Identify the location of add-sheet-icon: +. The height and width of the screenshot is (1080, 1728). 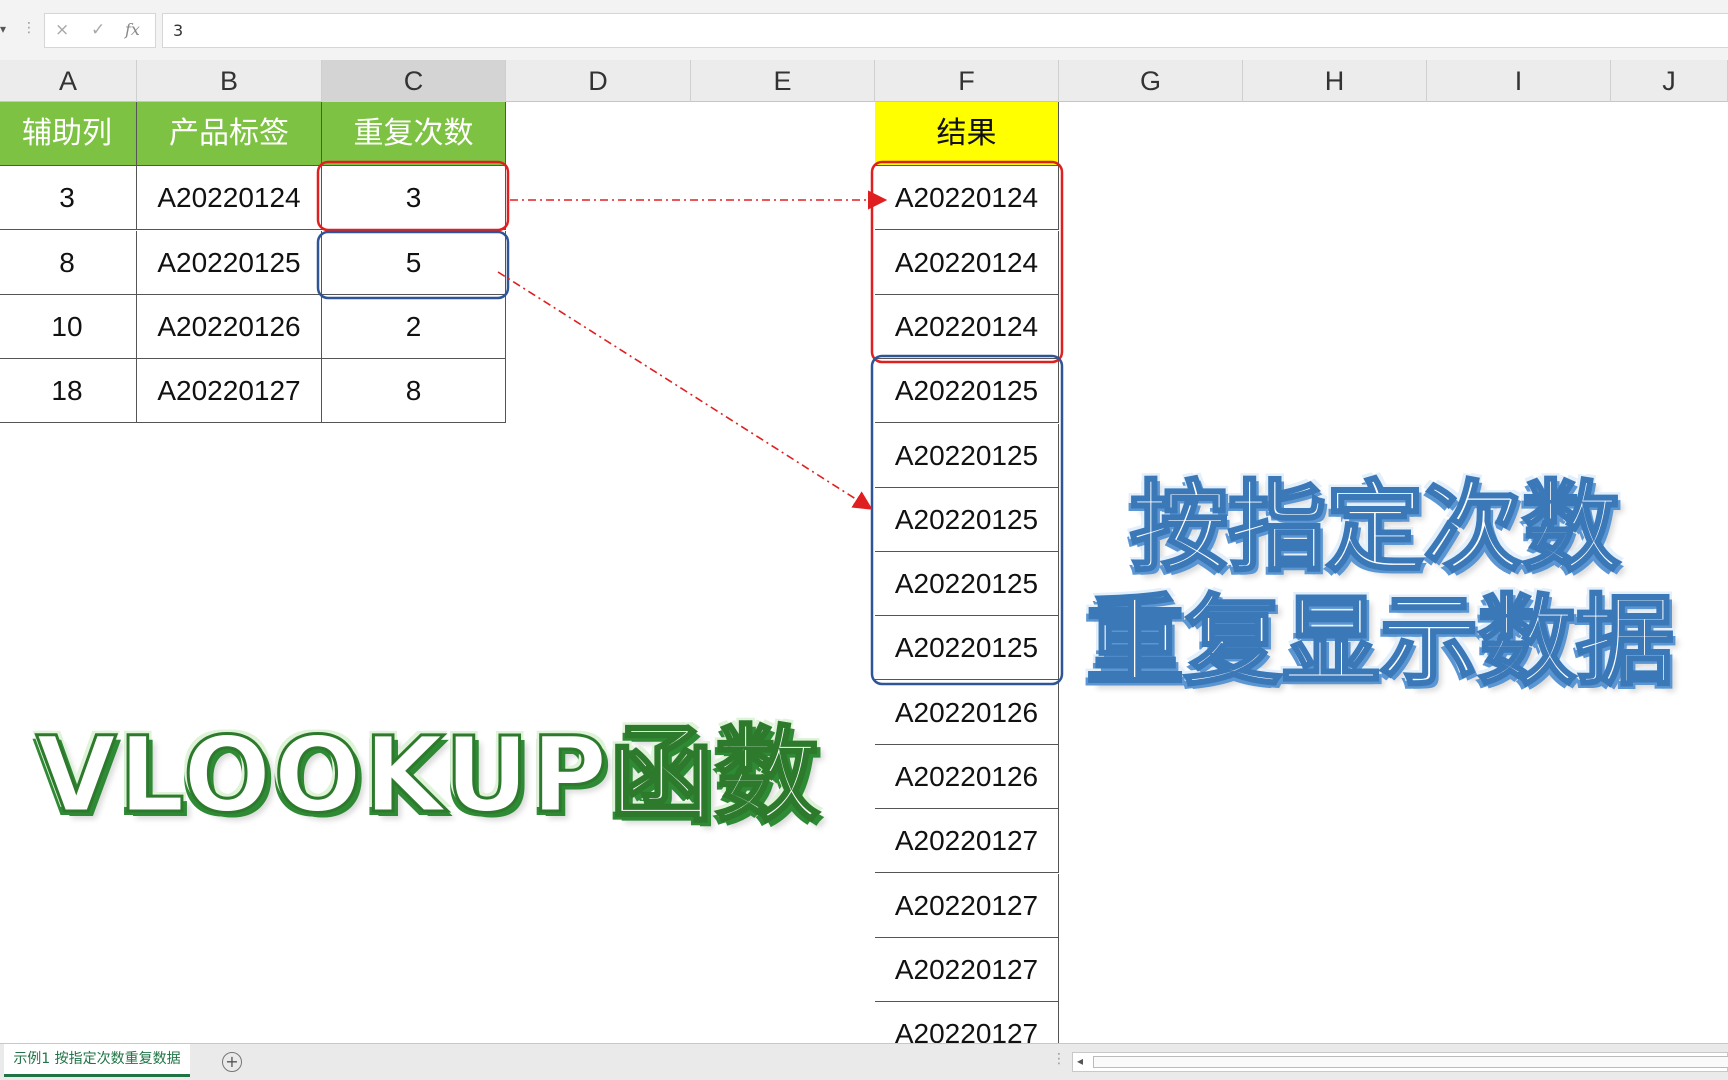
(232, 1062).